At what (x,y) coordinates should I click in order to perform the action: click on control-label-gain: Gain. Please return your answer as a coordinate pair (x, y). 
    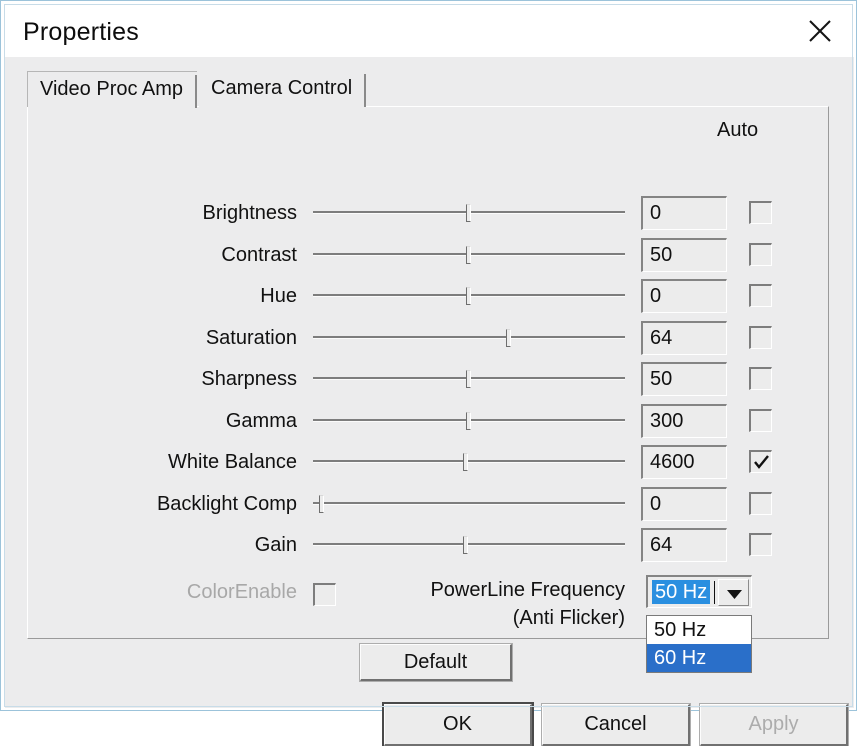
    Looking at the image, I should click on (275, 545).